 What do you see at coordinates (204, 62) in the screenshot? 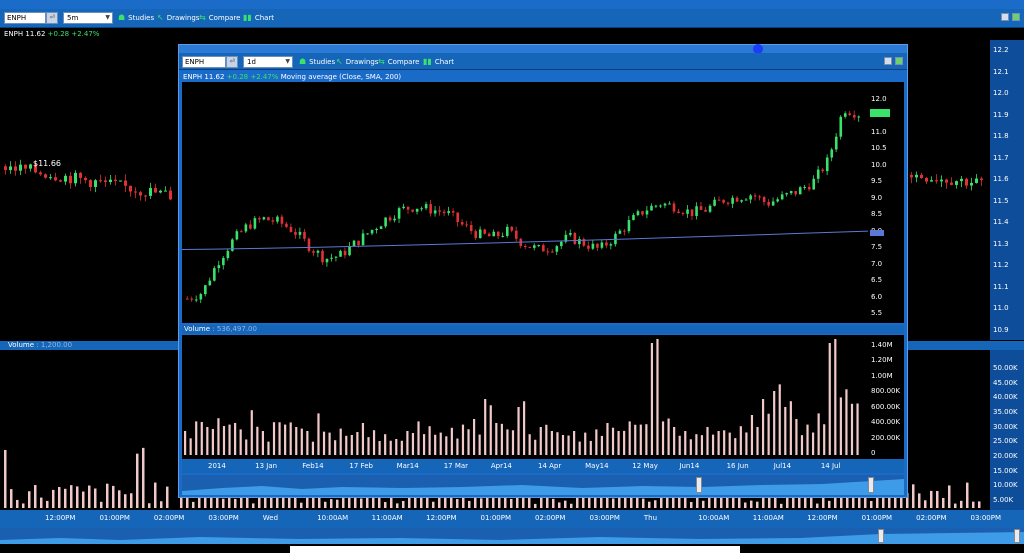
I see `inner-symbol-input: ENPH` at bounding box center [204, 62].